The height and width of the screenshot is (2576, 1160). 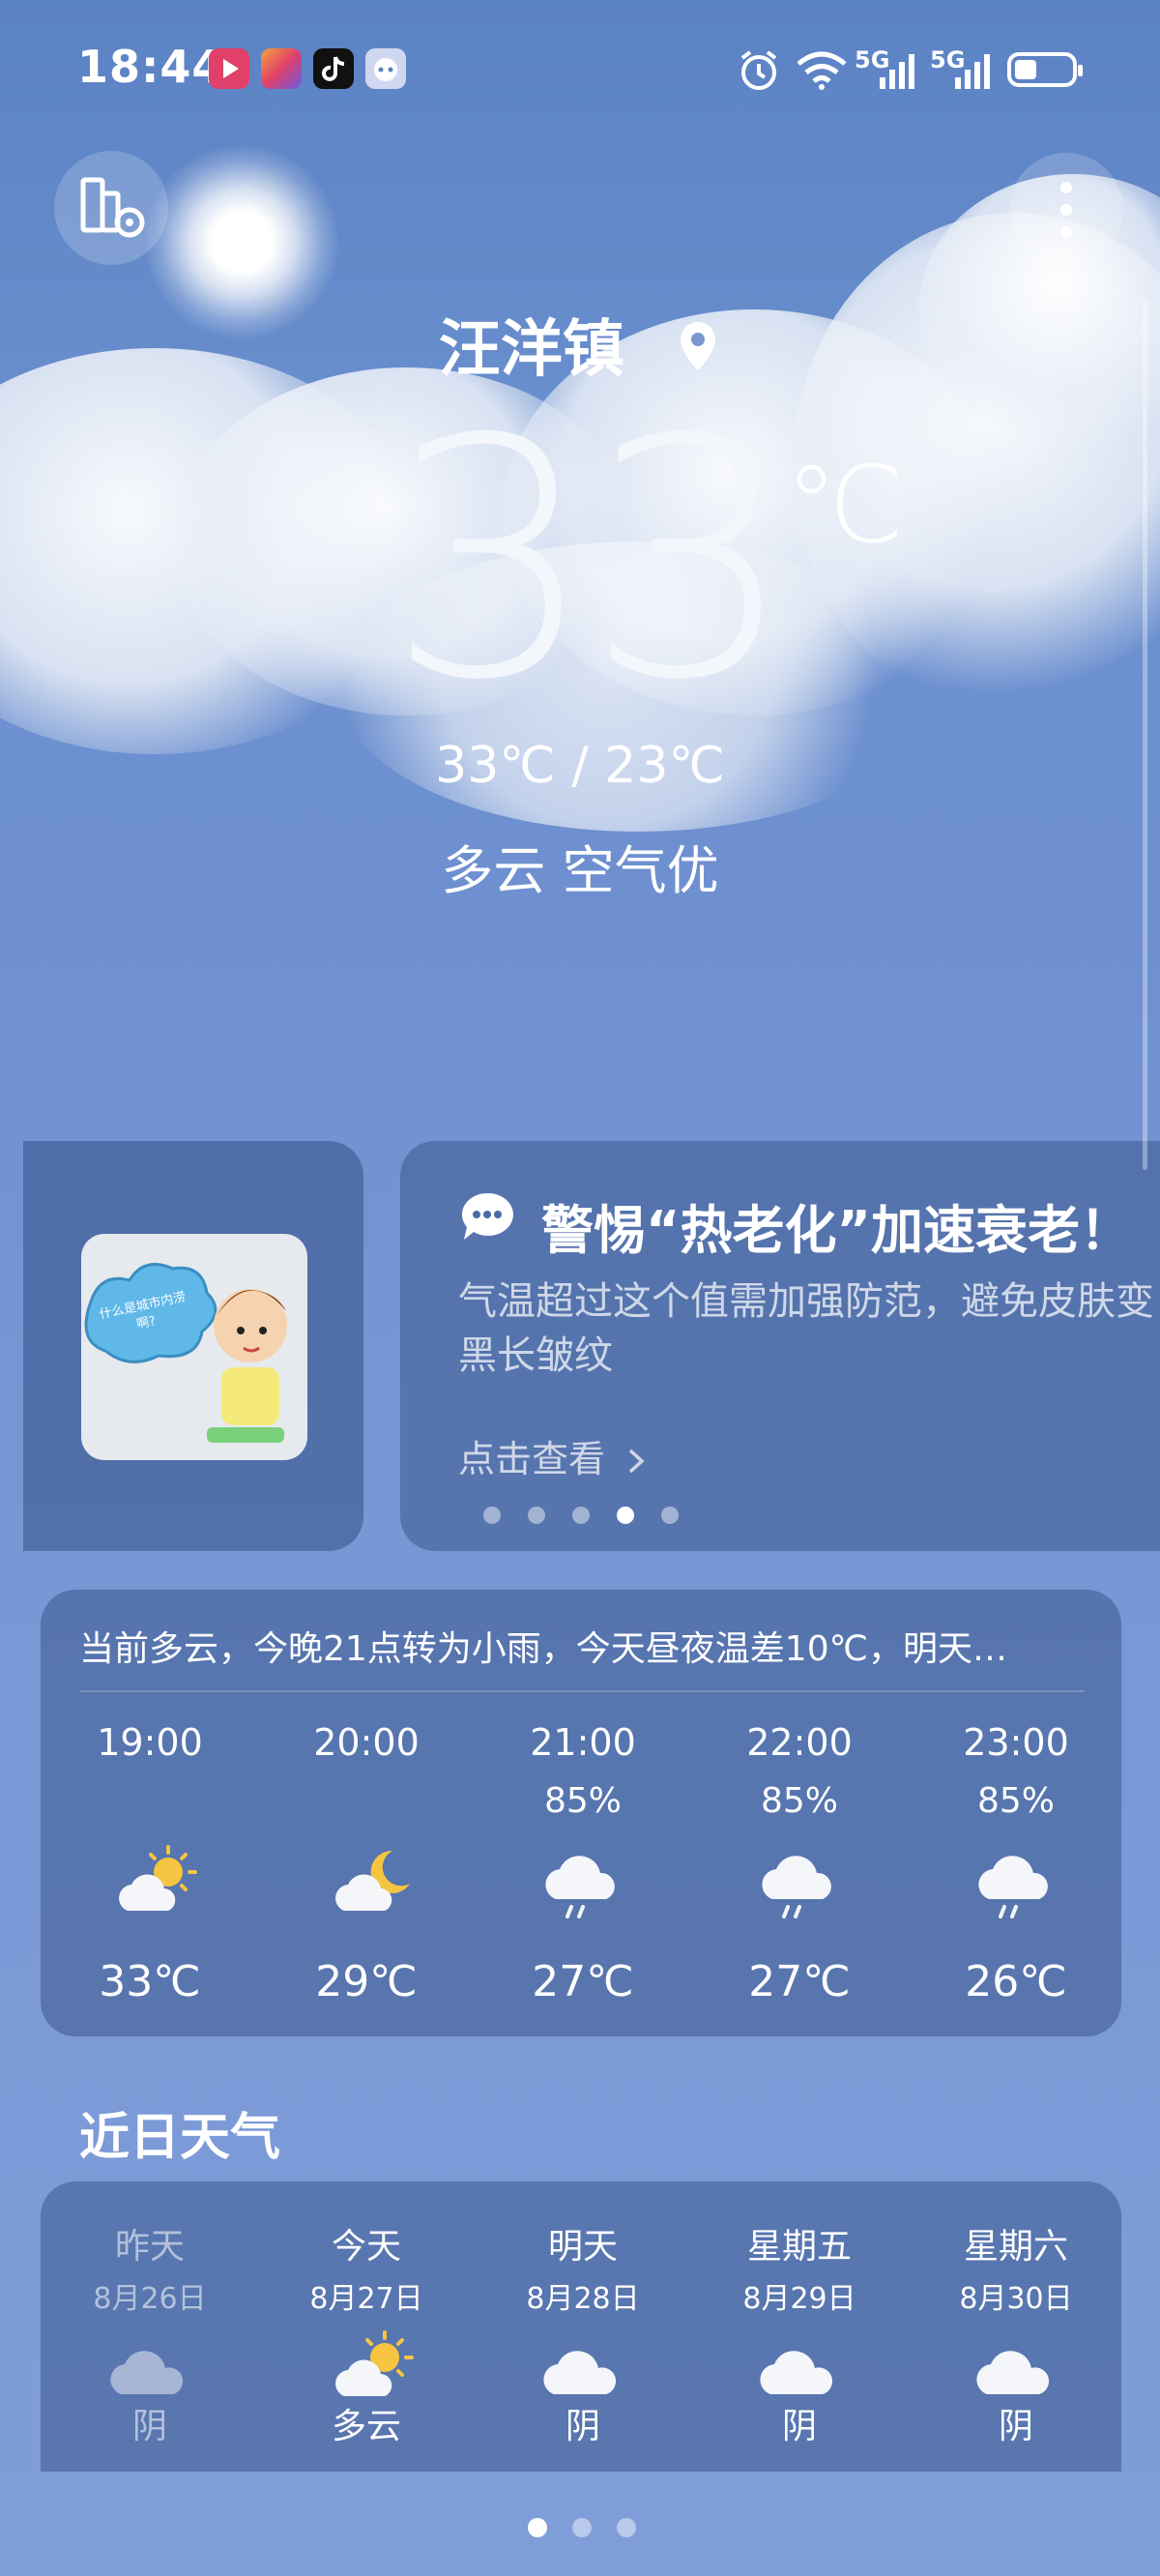 I want to click on hour-time: 23:00, so click(x=1016, y=1742).